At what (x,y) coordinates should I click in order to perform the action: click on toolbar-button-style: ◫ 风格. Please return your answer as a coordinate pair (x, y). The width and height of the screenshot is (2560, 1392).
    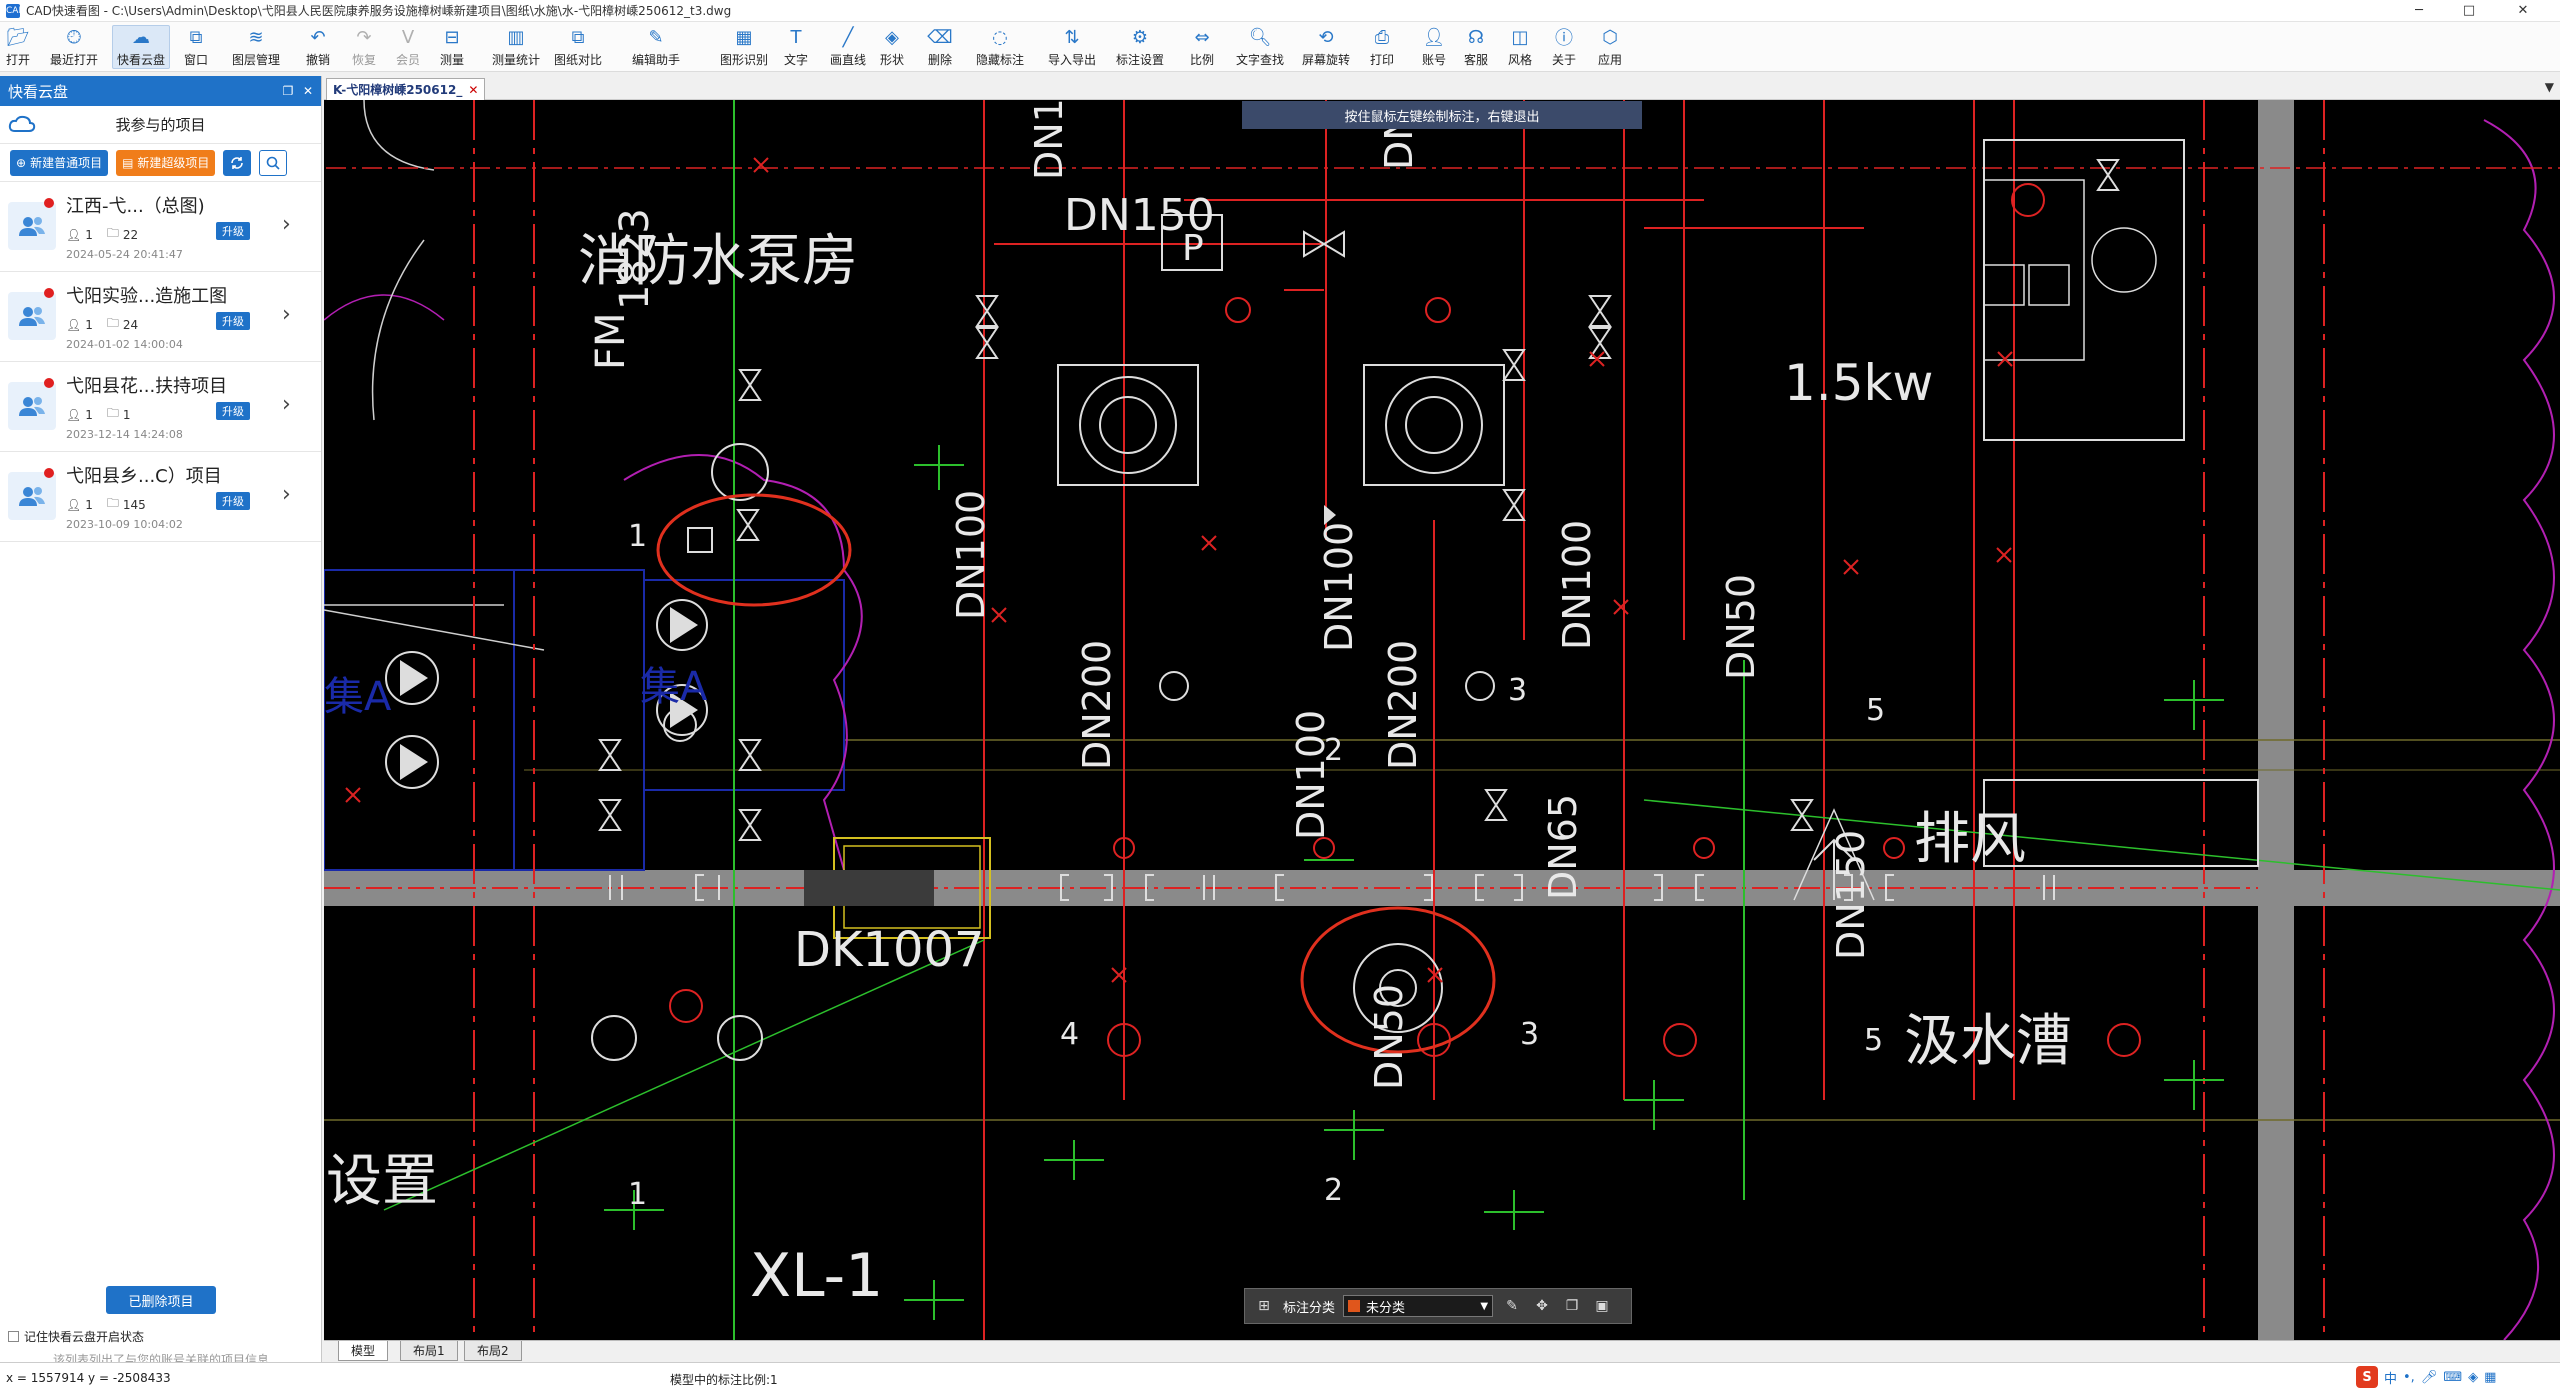
    Looking at the image, I should click on (1520, 47).